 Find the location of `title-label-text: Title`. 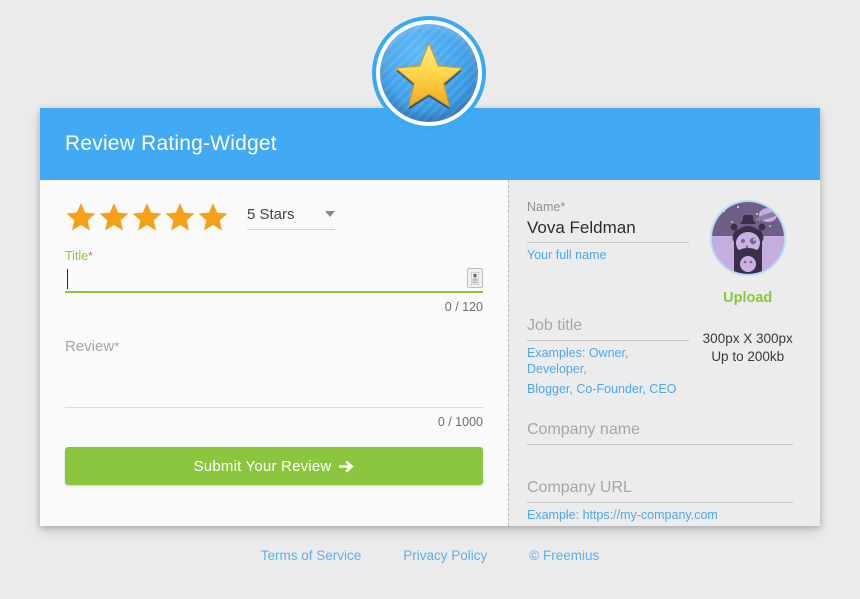

title-label-text: Title is located at coordinates (77, 256).